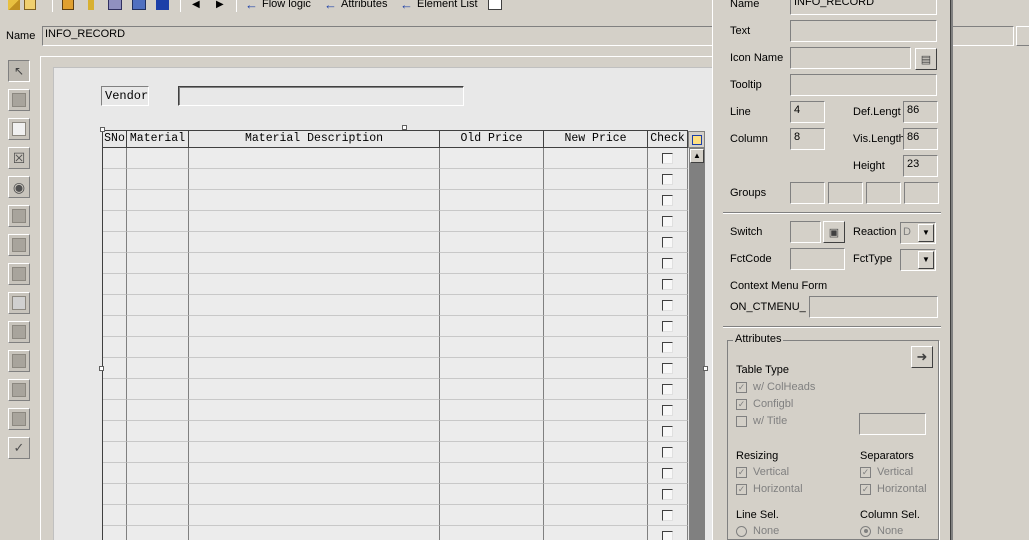  Describe the element at coordinates (834, 232) in the screenshot. I see `switch-button: ▣` at that location.